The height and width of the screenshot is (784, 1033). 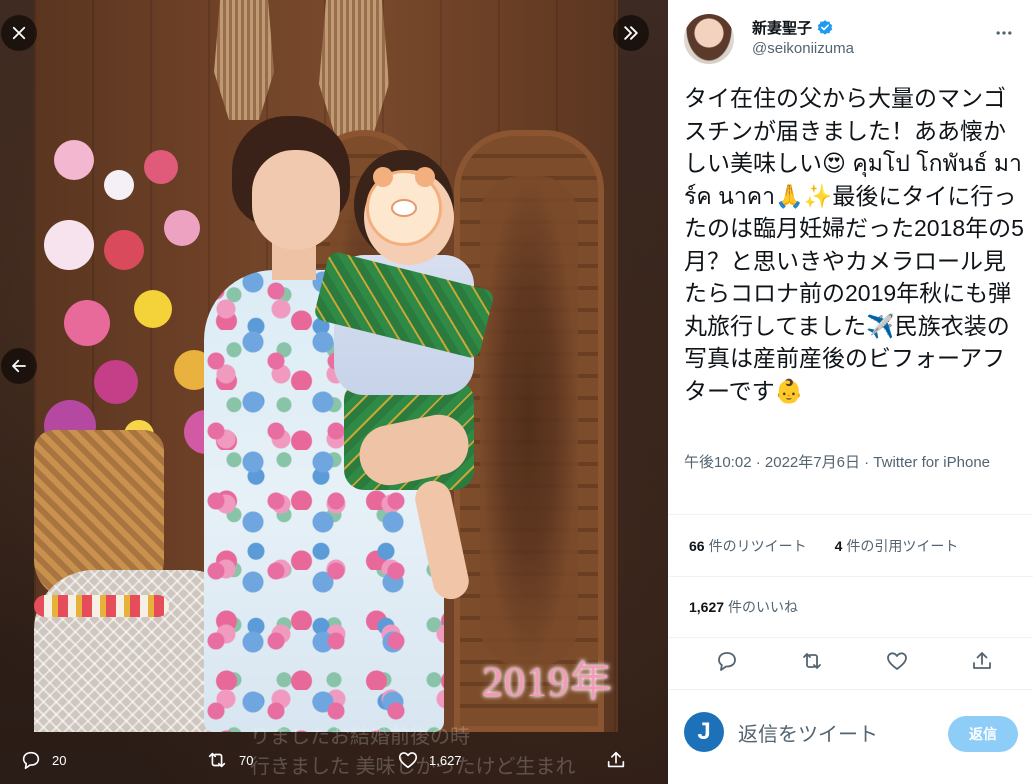 I want to click on tweet-date: 2022年7月6日, so click(x=812, y=462).